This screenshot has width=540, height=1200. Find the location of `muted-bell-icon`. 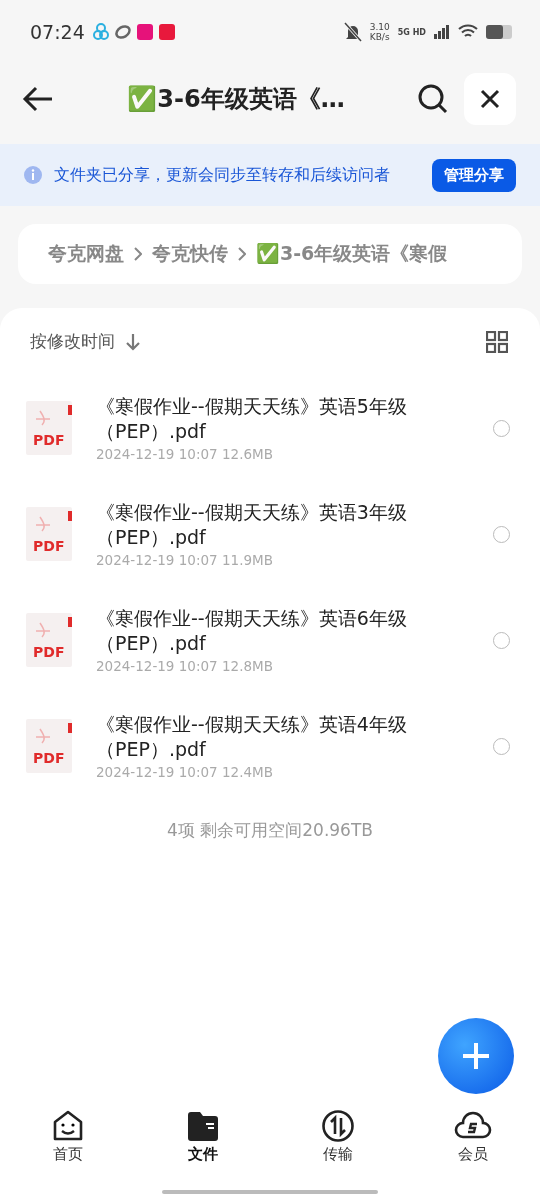

muted-bell-icon is located at coordinates (352, 32).